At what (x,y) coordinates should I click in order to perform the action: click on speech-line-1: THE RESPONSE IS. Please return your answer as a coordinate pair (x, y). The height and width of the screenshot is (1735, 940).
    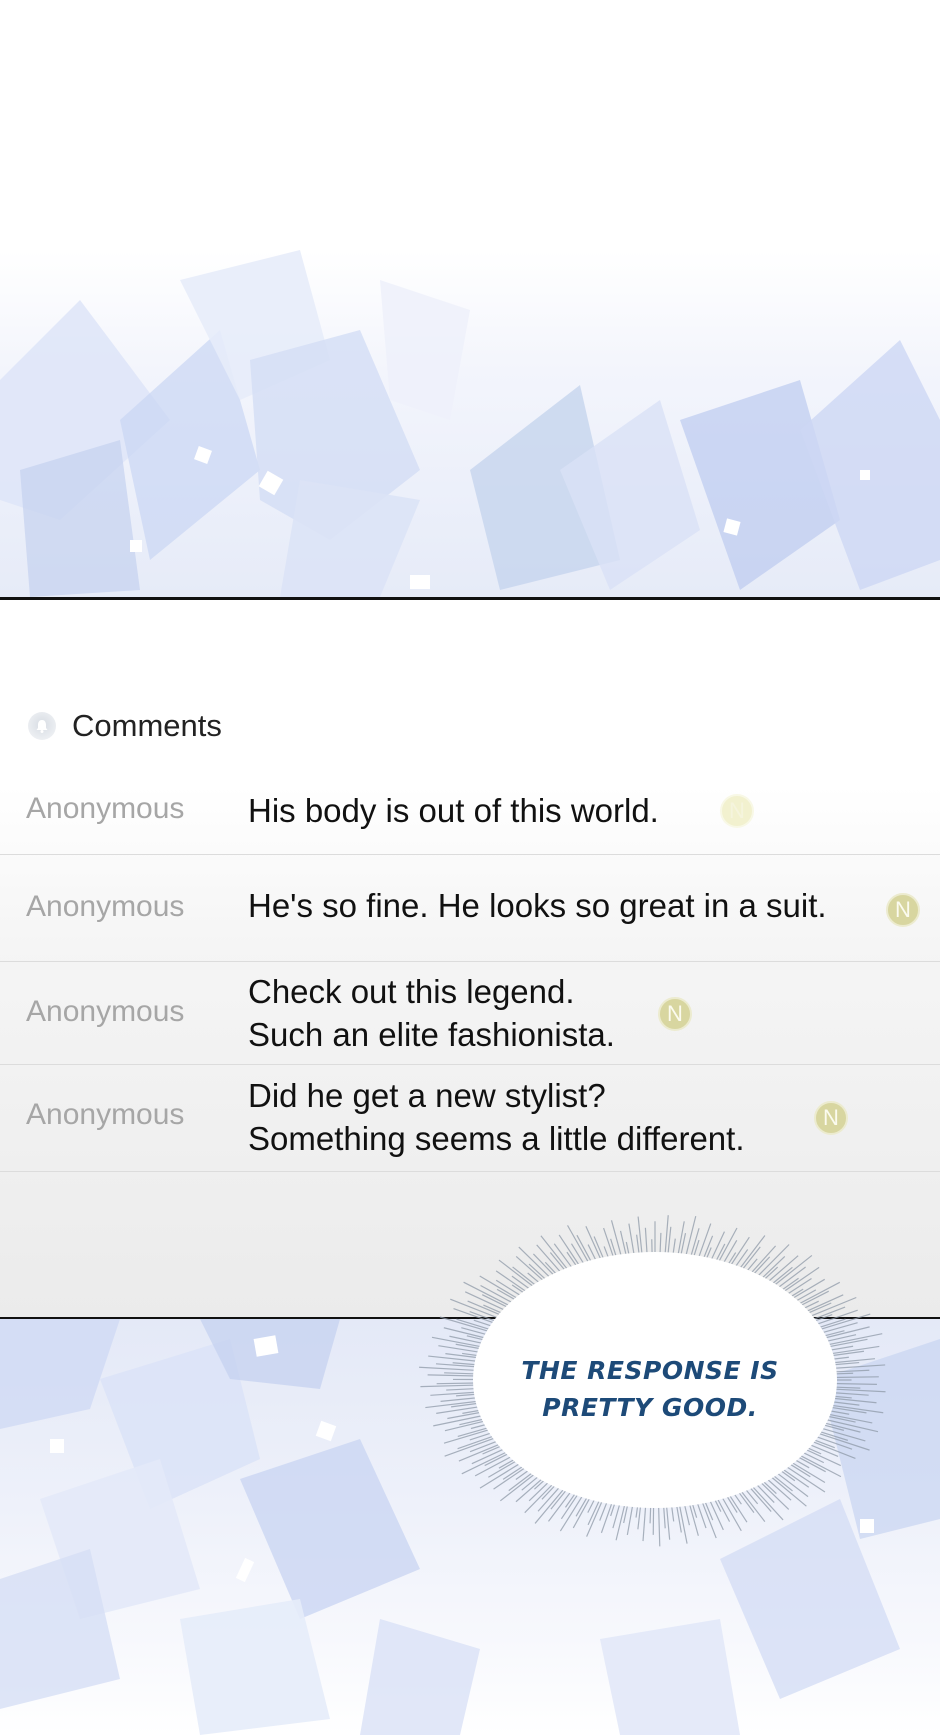
    Looking at the image, I should click on (650, 1370).